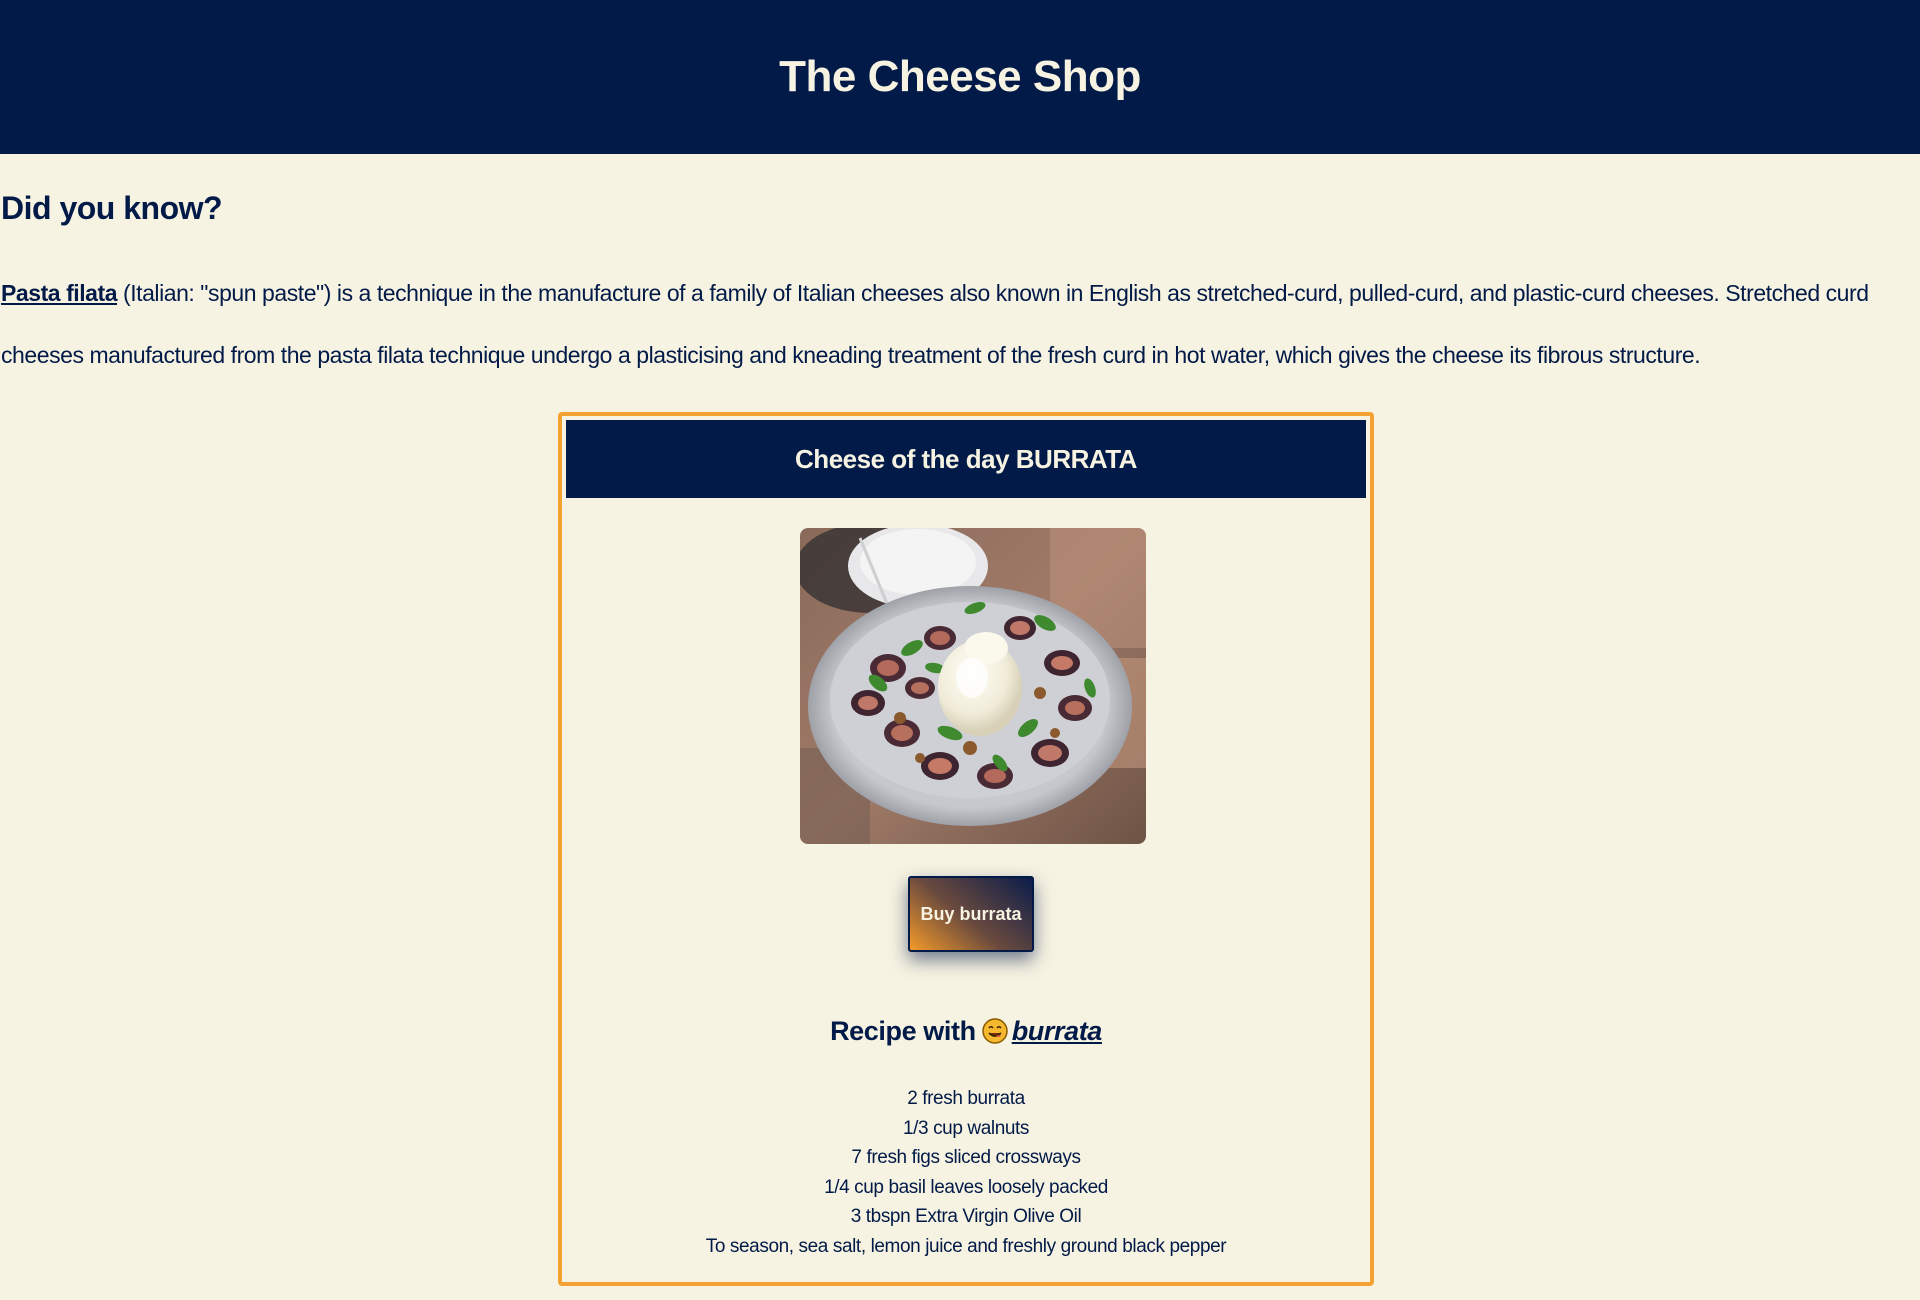 The width and height of the screenshot is (1920, 1300). I want to click on fact-heading: Did you know?, so click(112, 208).